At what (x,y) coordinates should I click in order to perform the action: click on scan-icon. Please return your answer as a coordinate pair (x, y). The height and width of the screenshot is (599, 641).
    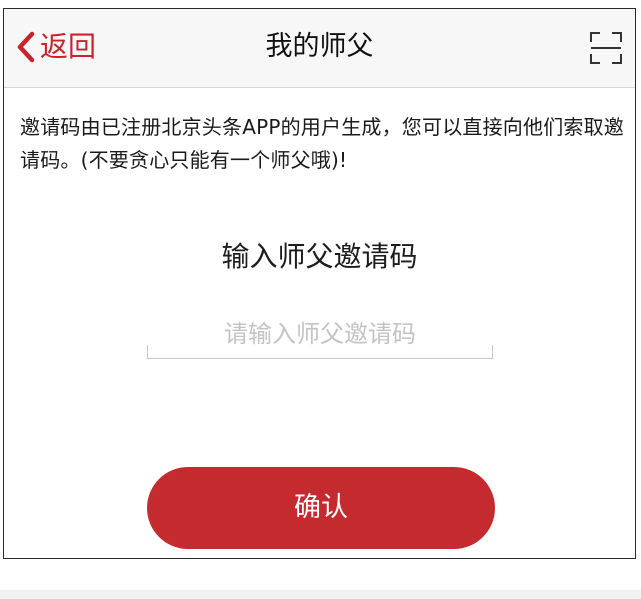
    Looking at the image, I should click on (606, 50).